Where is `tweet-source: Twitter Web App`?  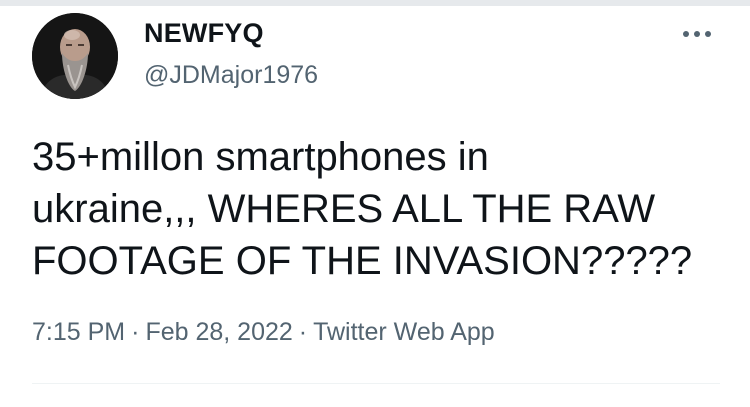
tweet-source: Twitter Web App is located at coordinates (404, 332).